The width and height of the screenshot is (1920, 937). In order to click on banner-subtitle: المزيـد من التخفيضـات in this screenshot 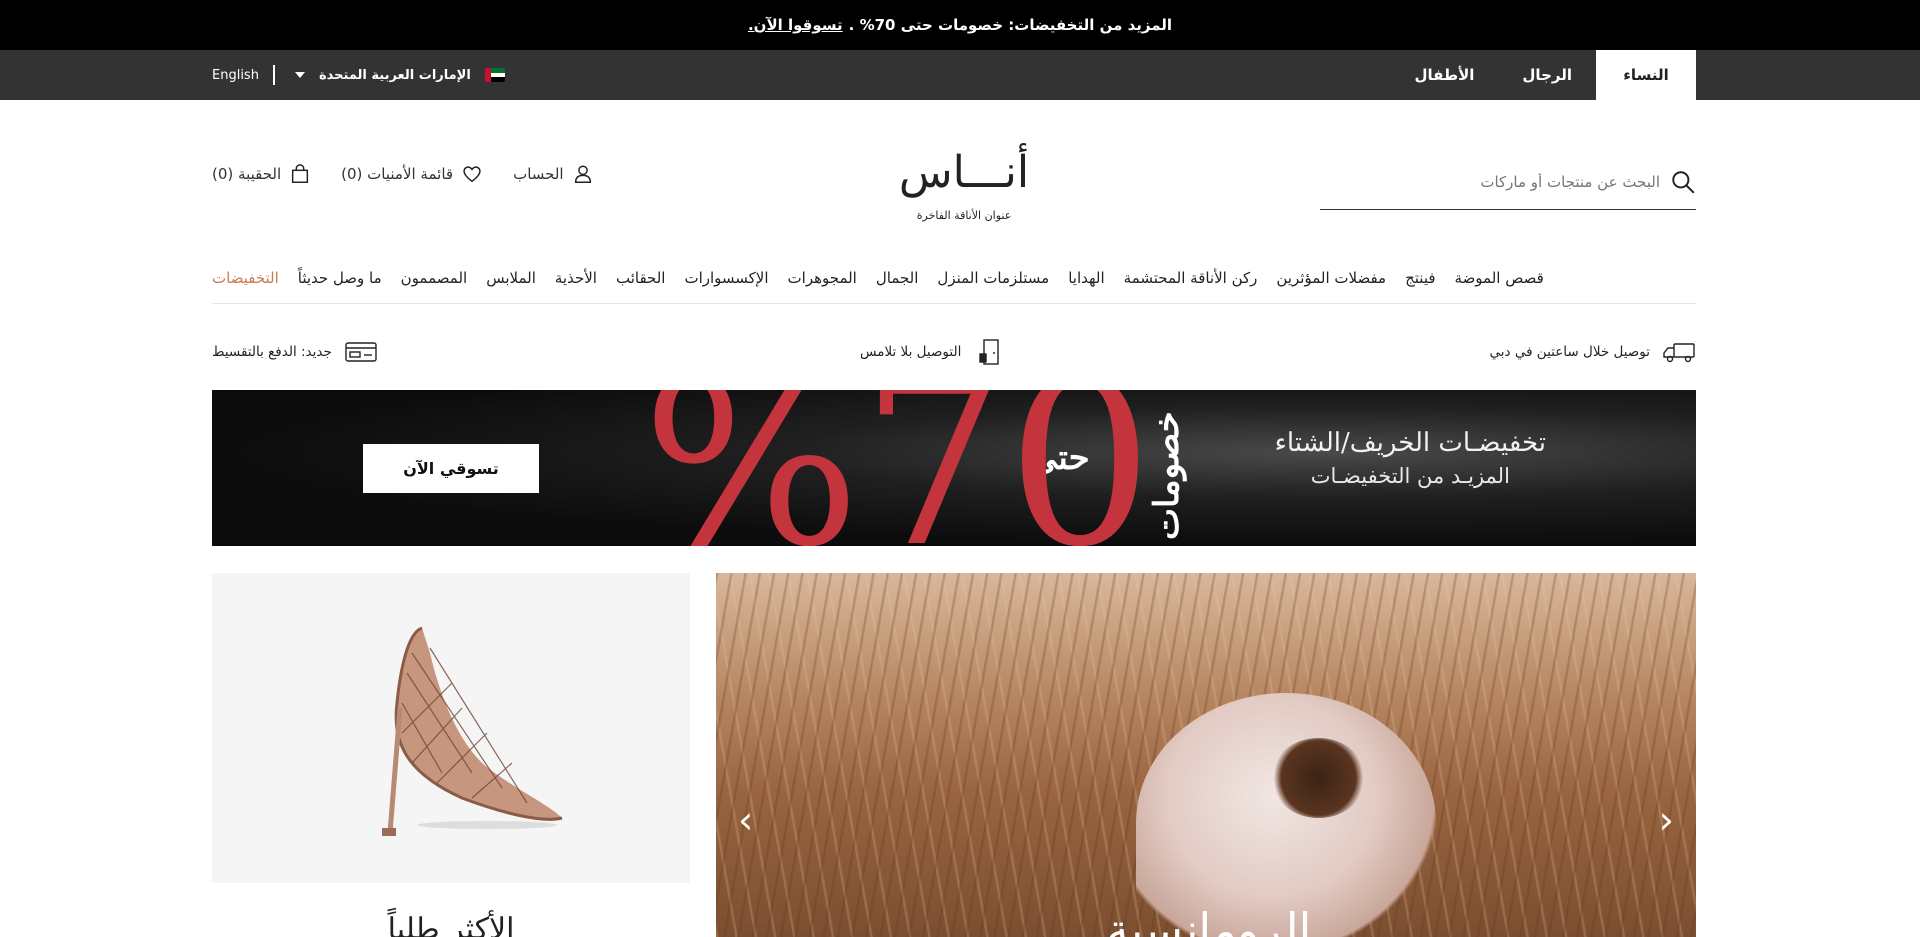, I will do `click(1410, 476)`.